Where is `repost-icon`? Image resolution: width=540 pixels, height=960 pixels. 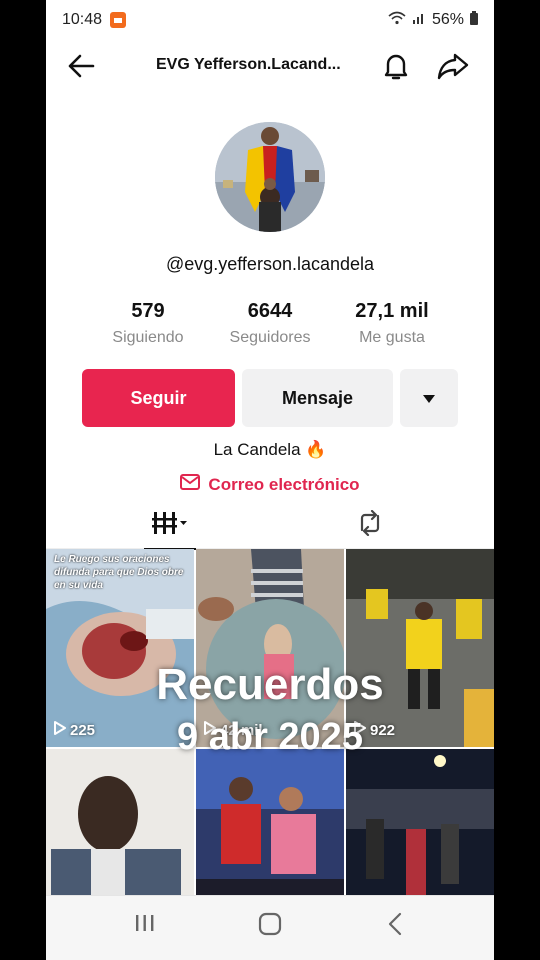
repost-icon is located at coordinates (370, 525).